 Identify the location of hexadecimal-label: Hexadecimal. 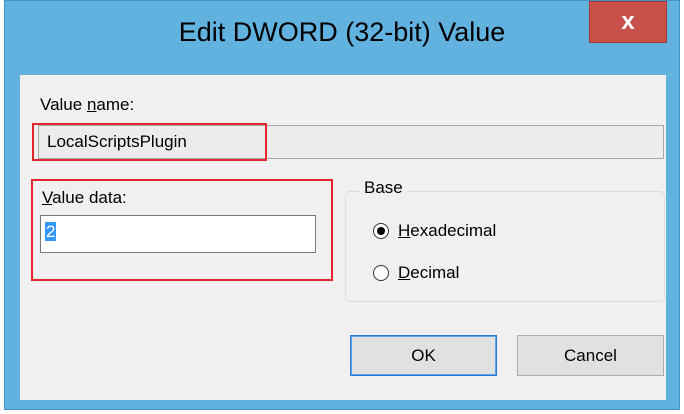
(447, 230).